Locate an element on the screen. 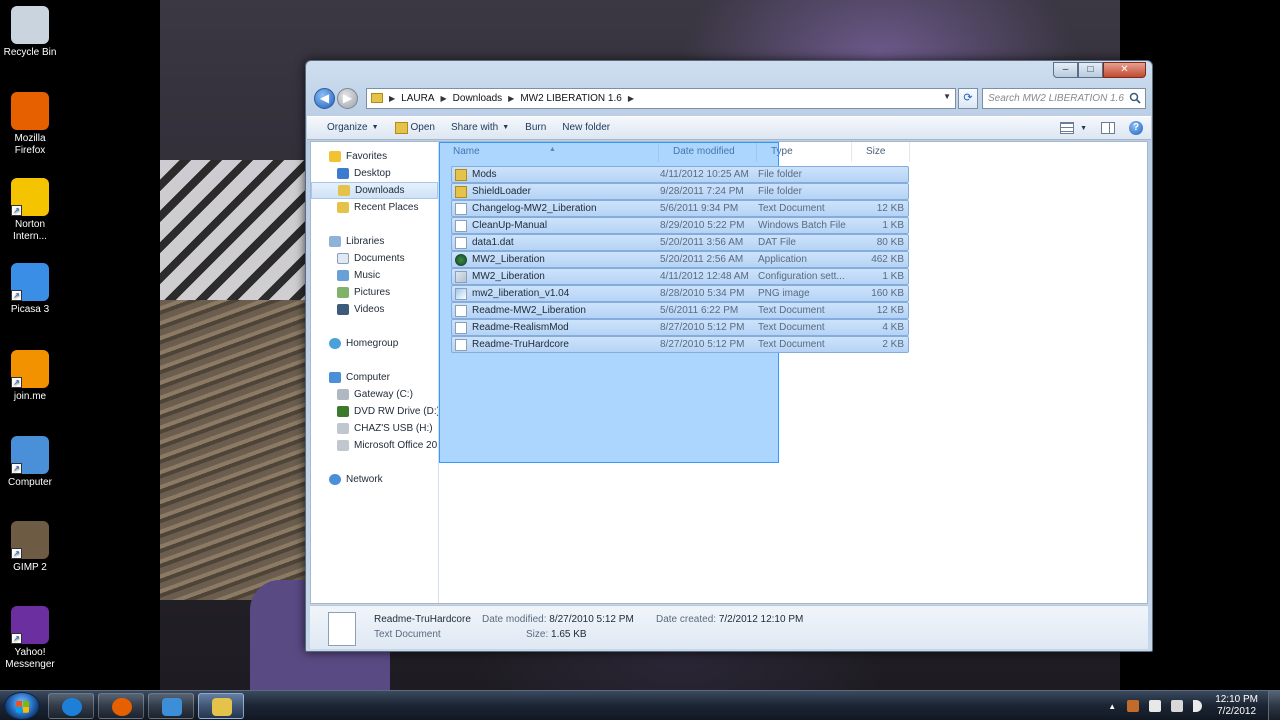  nav-documents: Documents is located at coordinates (374, 258).